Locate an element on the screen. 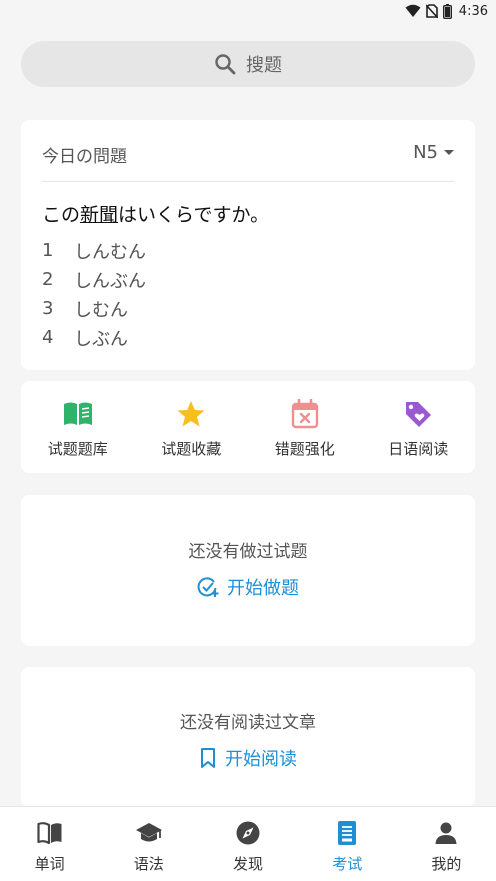 This screenshot has width=496, height=881. graduation-cap-icon is located at coordinates (148, 832).